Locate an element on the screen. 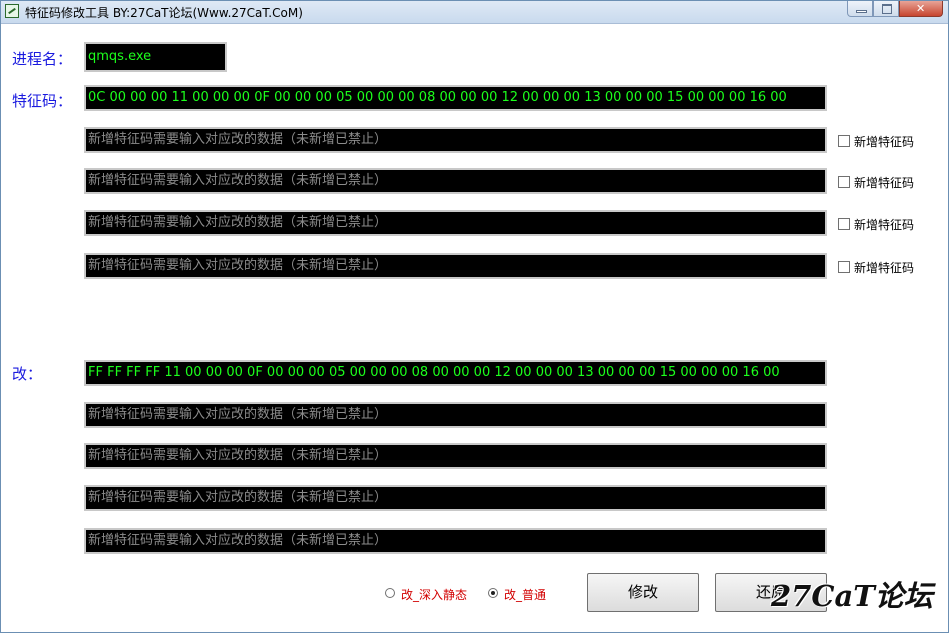 The image size is (949, 633). window-title: 特征码修改工具 BY:27CaT论坛(Www.27CaT.CoM) is located at coordinates (164, 13).